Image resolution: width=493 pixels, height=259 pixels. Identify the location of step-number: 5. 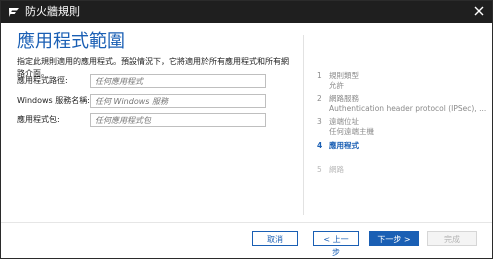
(319, 169).